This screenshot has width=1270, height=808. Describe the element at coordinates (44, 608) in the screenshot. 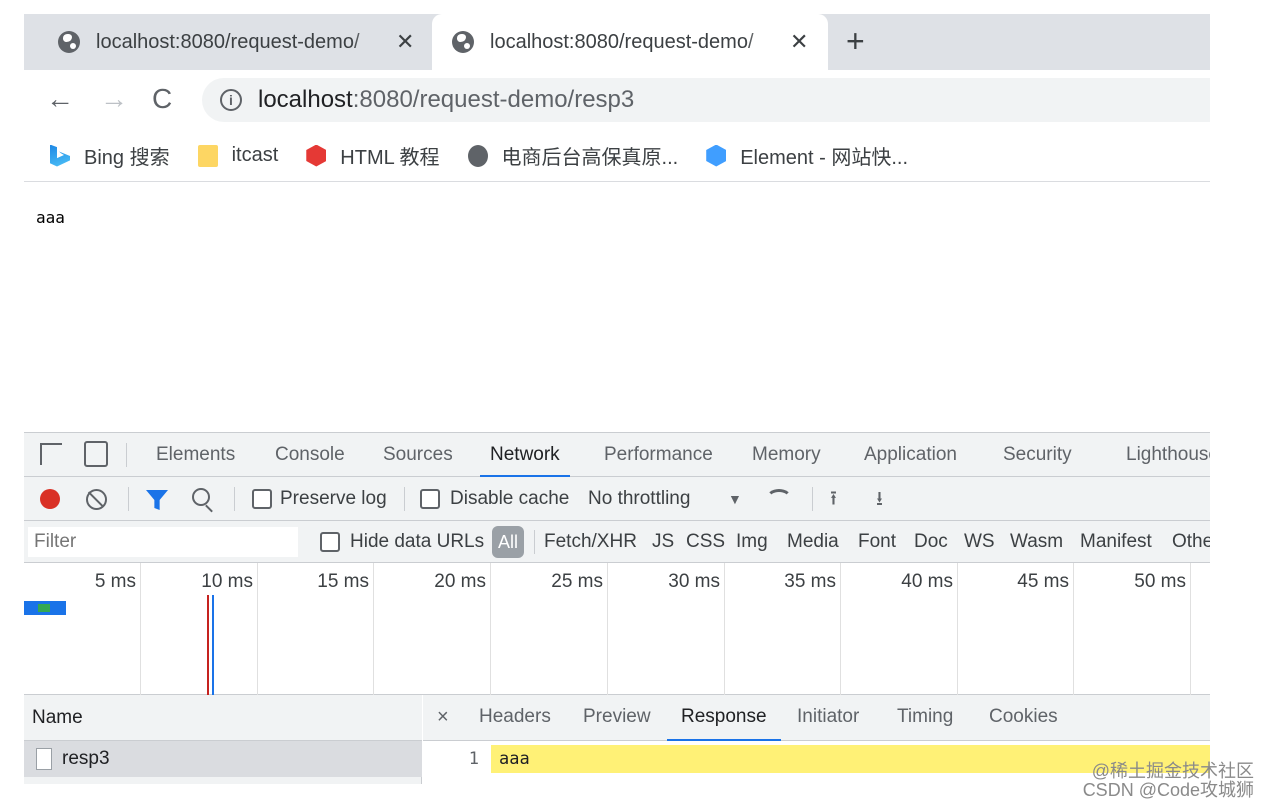

I see `request-waiting-bar` at that location.